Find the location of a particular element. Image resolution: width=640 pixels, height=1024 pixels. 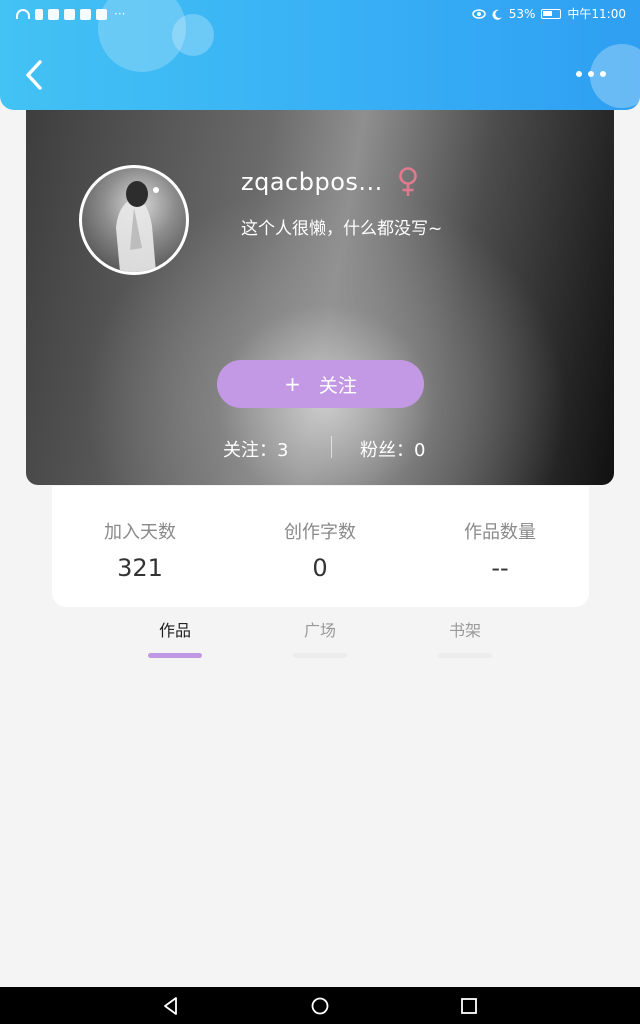

female-symbol-icon is located at coordinates (408, 181).